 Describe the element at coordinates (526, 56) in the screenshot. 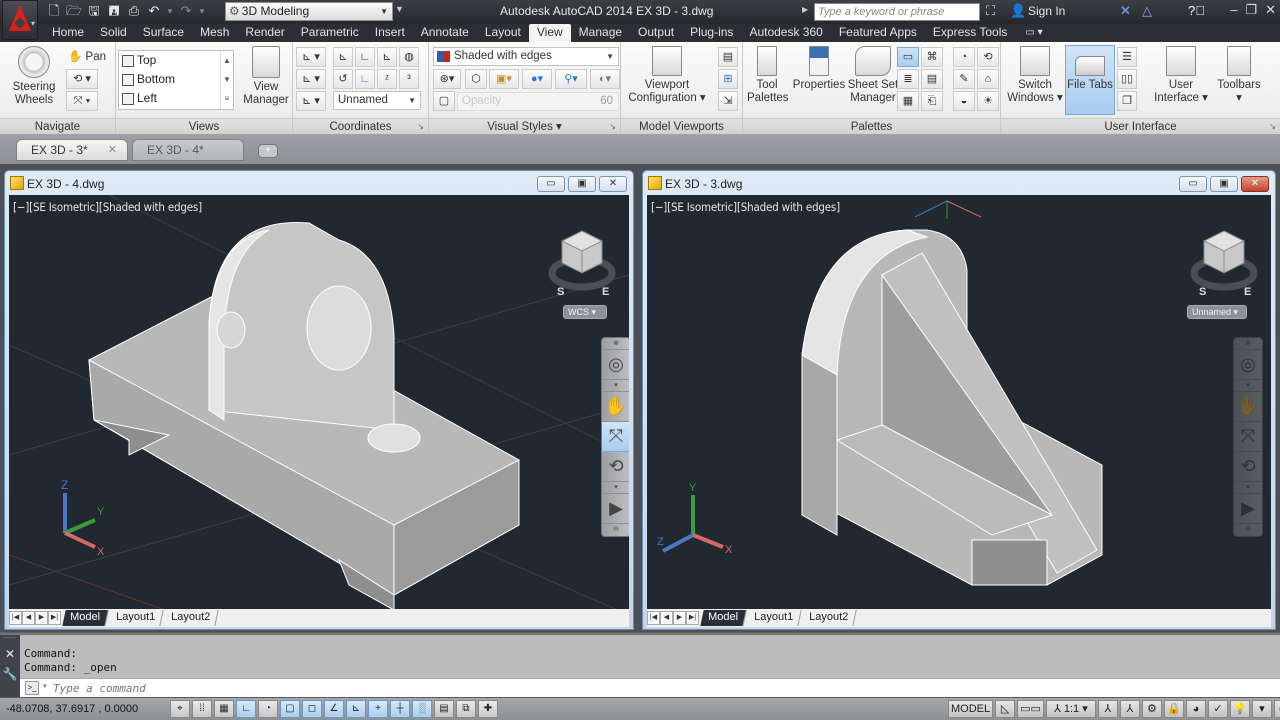

I see `visual-style-combo: Shaded with edges ▼` at that location.